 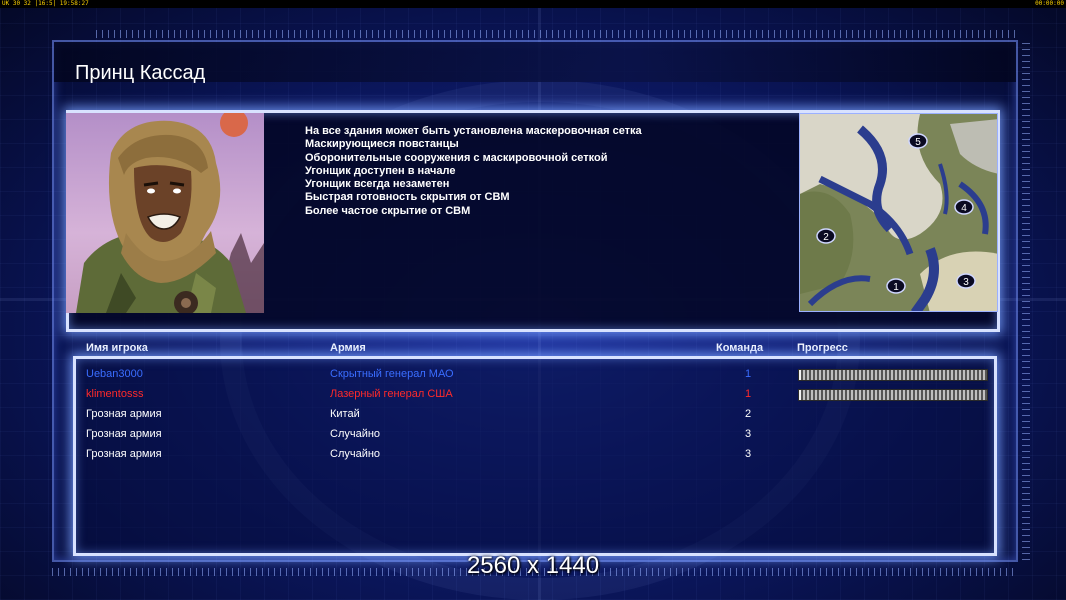 I want to click on resolution-label: 2560 x 1440, so click(x=533, y=565).